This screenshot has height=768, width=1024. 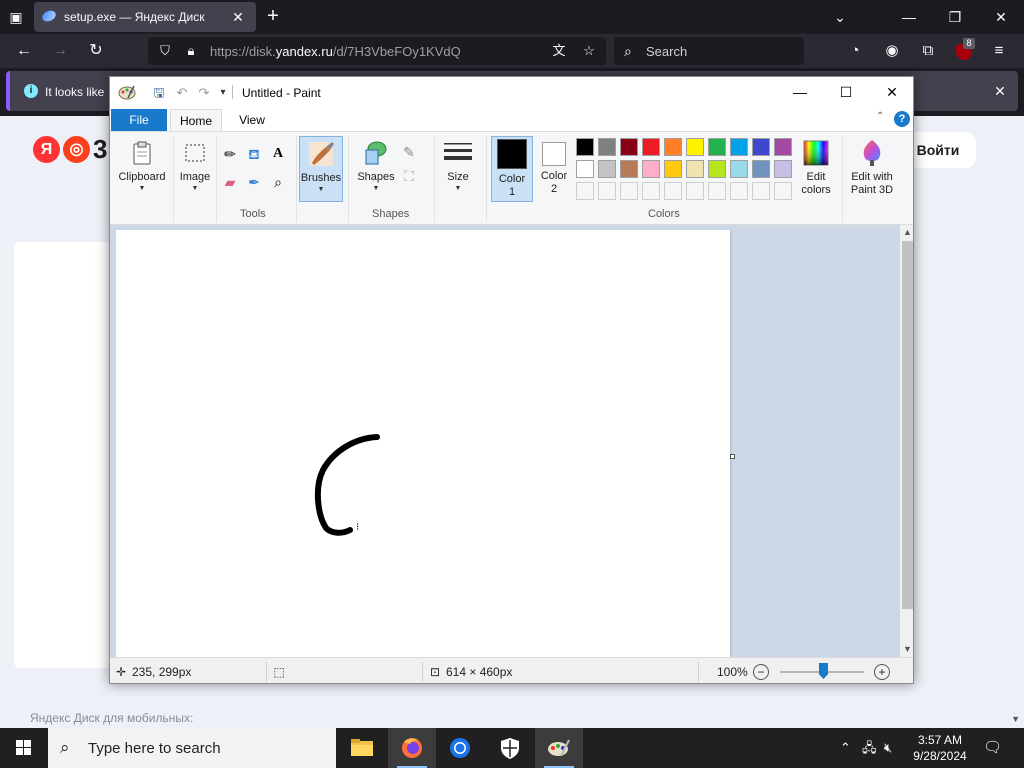 What do you see at coordinates (362, 748) in the screenshot?
I see `taskbar-file-explorer` at bounding box center [362, 748].